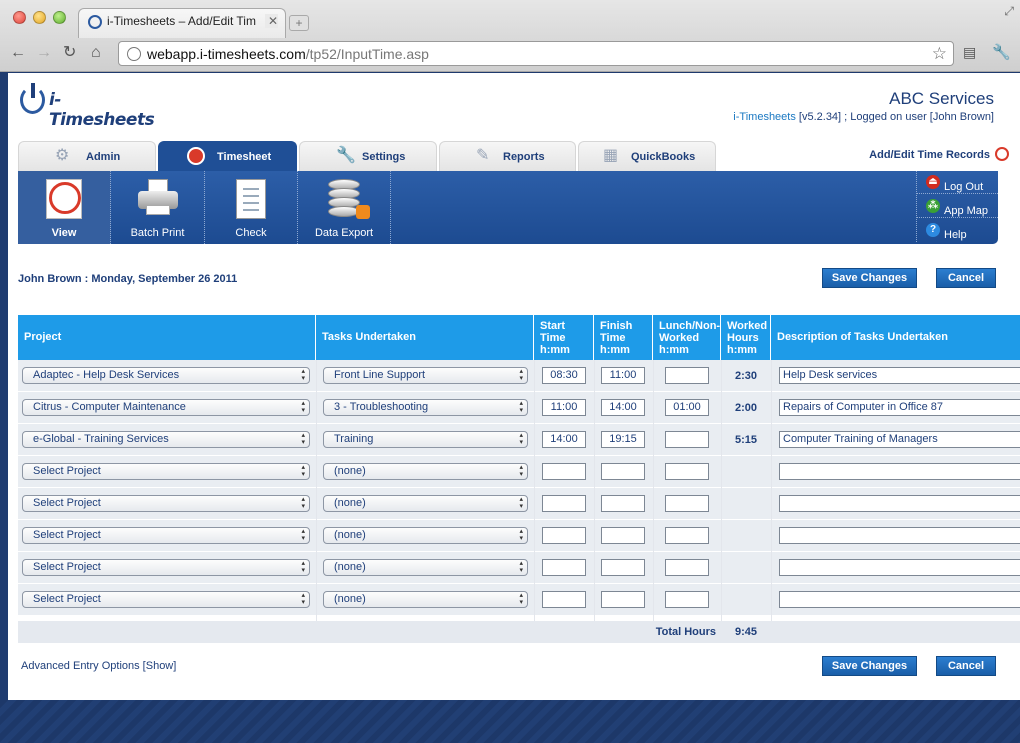 This screenshot has width=1020, height=743. Describe the element at coordinates (64, 207) in the screenshot. I see `view-button: View` at that location.